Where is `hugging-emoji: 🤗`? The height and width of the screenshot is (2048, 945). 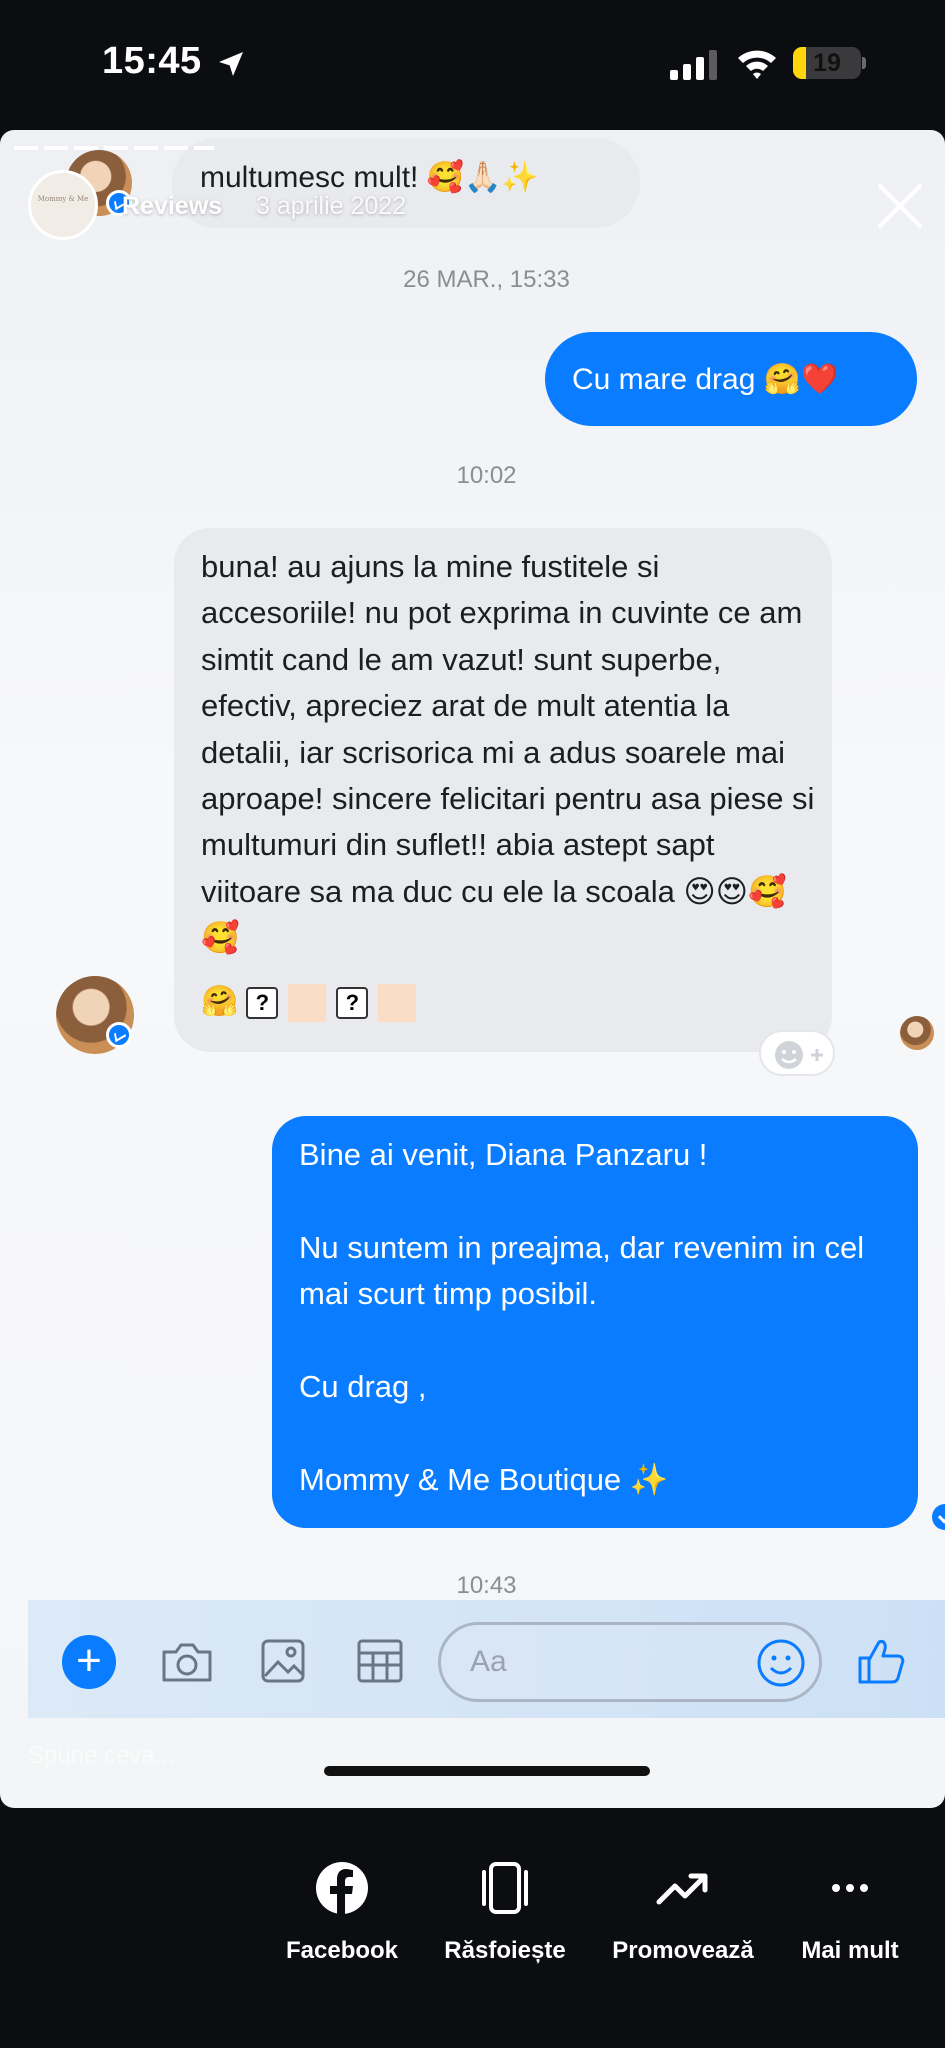
hugging-emoji: 🤗 is located at coordinates (220, 1001).